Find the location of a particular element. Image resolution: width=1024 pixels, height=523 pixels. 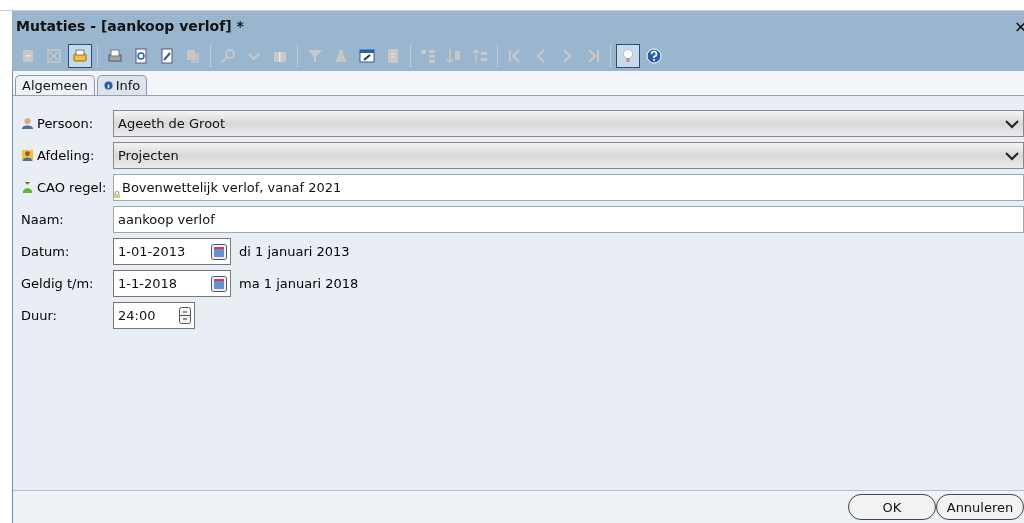

time-field: 24:00 is located at coordinates (154, 315).